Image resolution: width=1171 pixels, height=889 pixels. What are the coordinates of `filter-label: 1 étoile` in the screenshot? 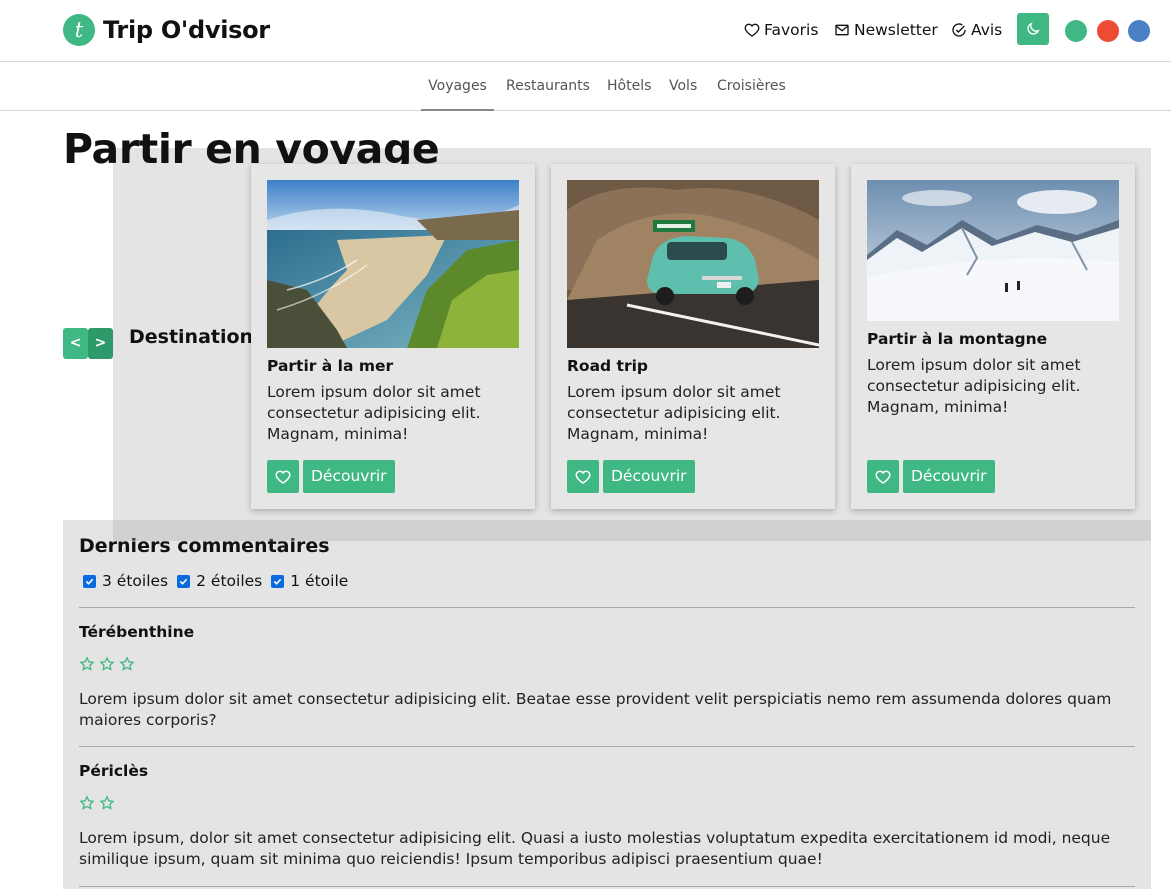 It's located at (319, 581).